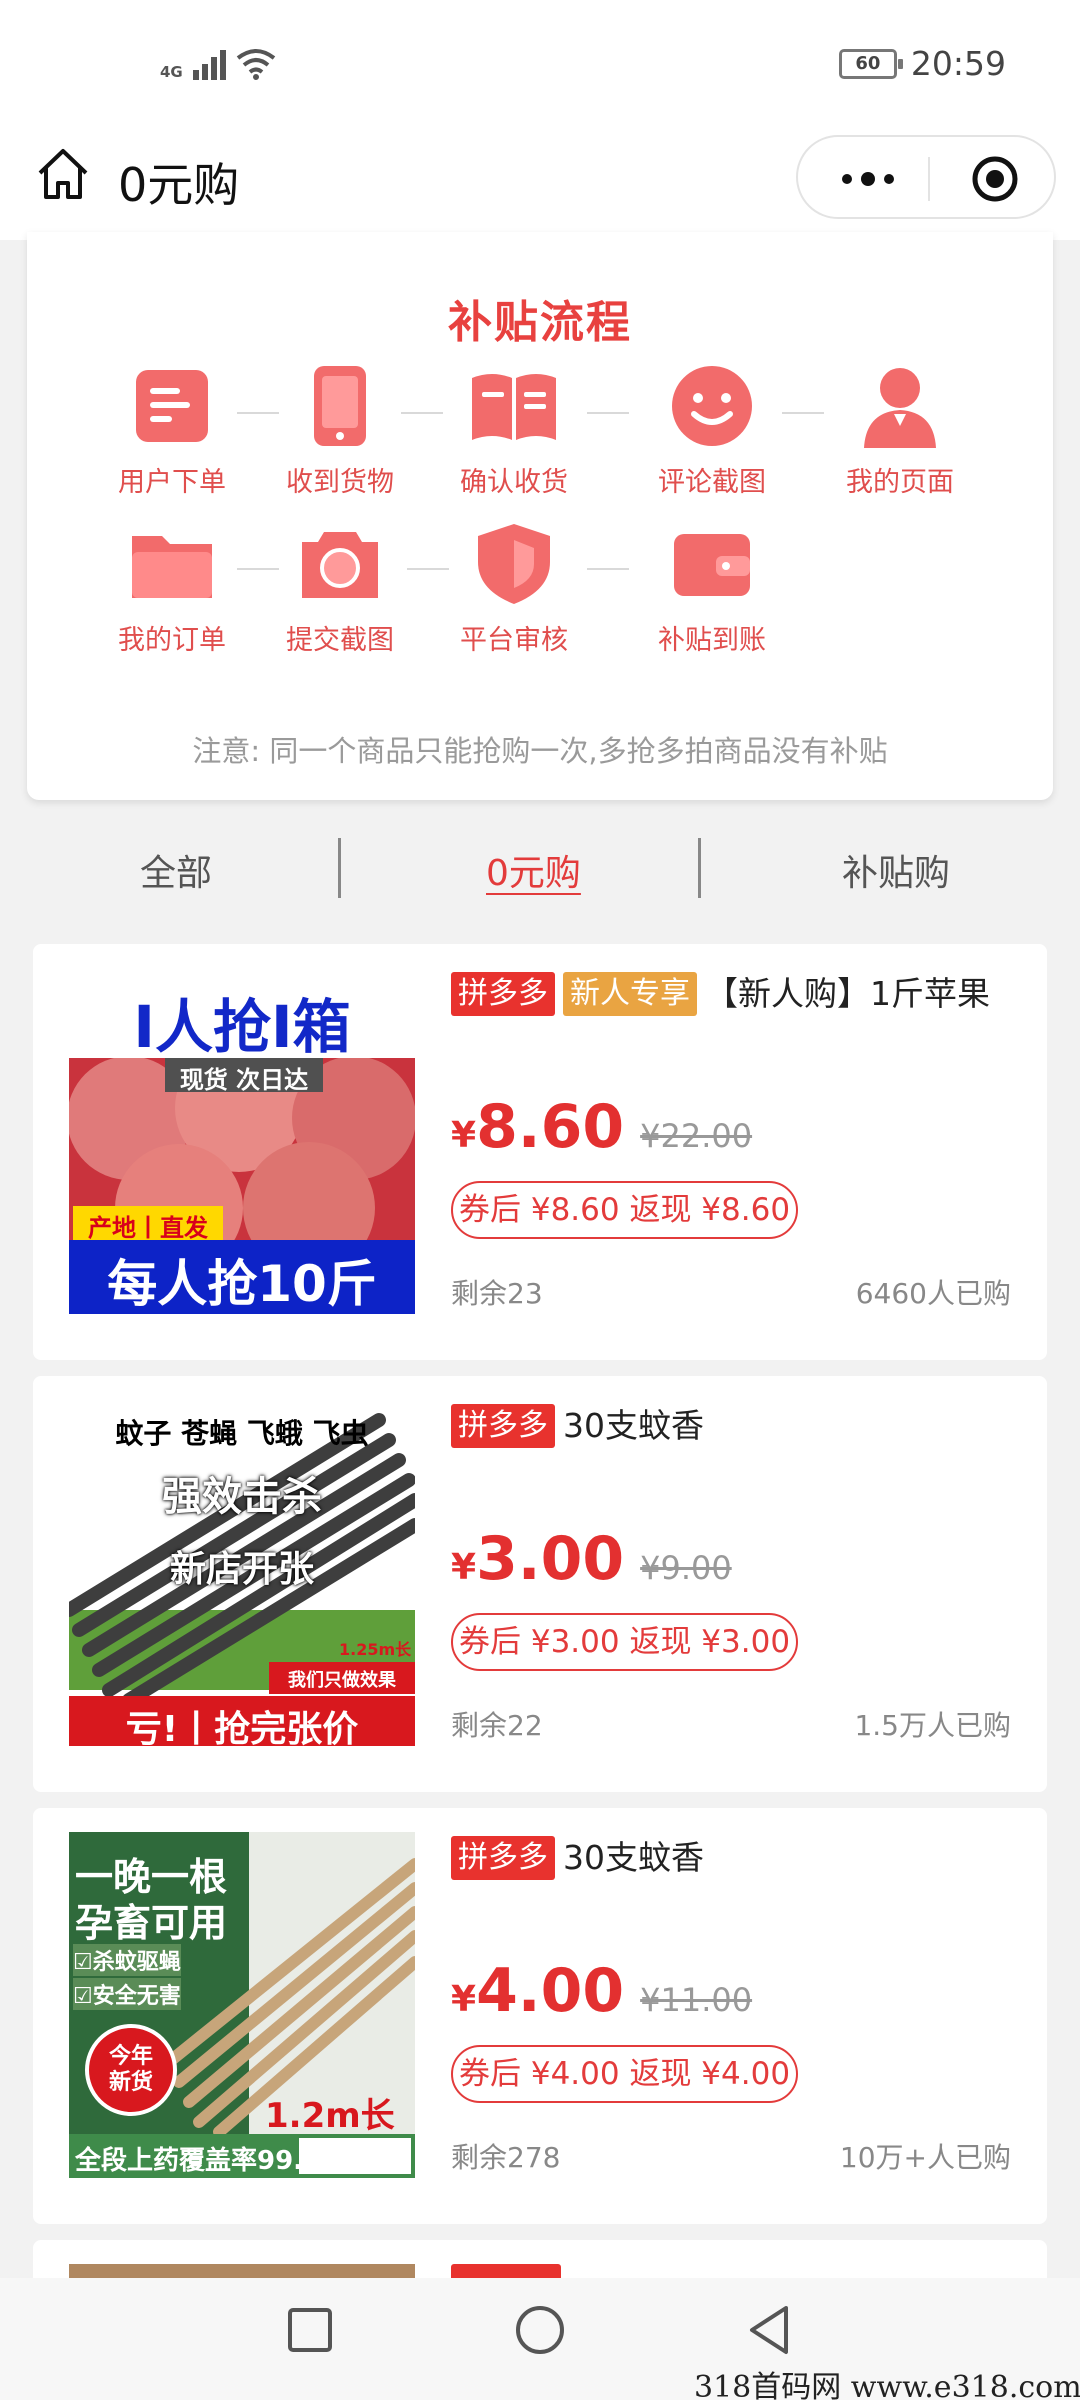  Describe the element at coordinates (242, 1284) in the screenshot. I see `image-footer: 每人抢10斤` at that location.